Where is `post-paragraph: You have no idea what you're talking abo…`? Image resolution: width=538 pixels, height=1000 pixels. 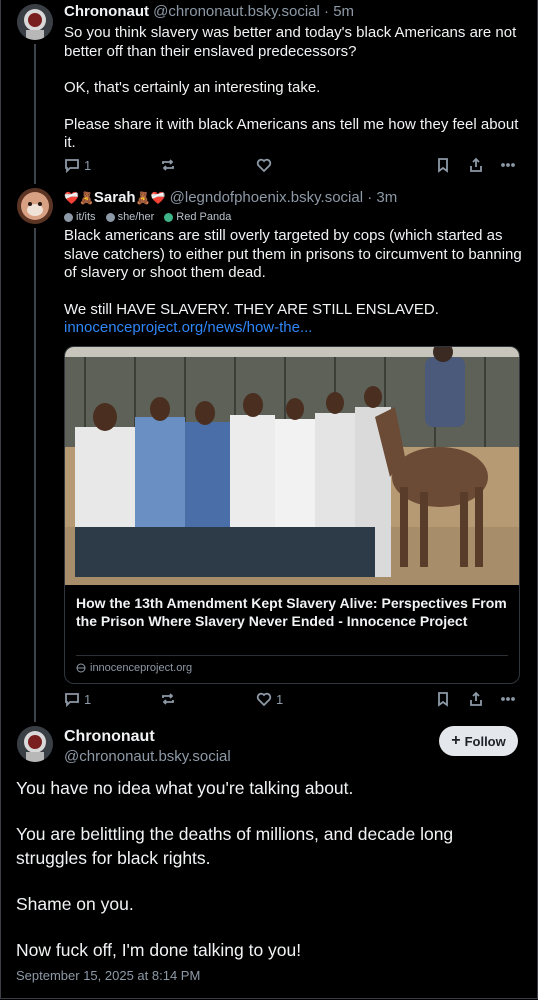 post-paragraph: You have no idea what you're talking abo… is located at coordinates (185, 788).